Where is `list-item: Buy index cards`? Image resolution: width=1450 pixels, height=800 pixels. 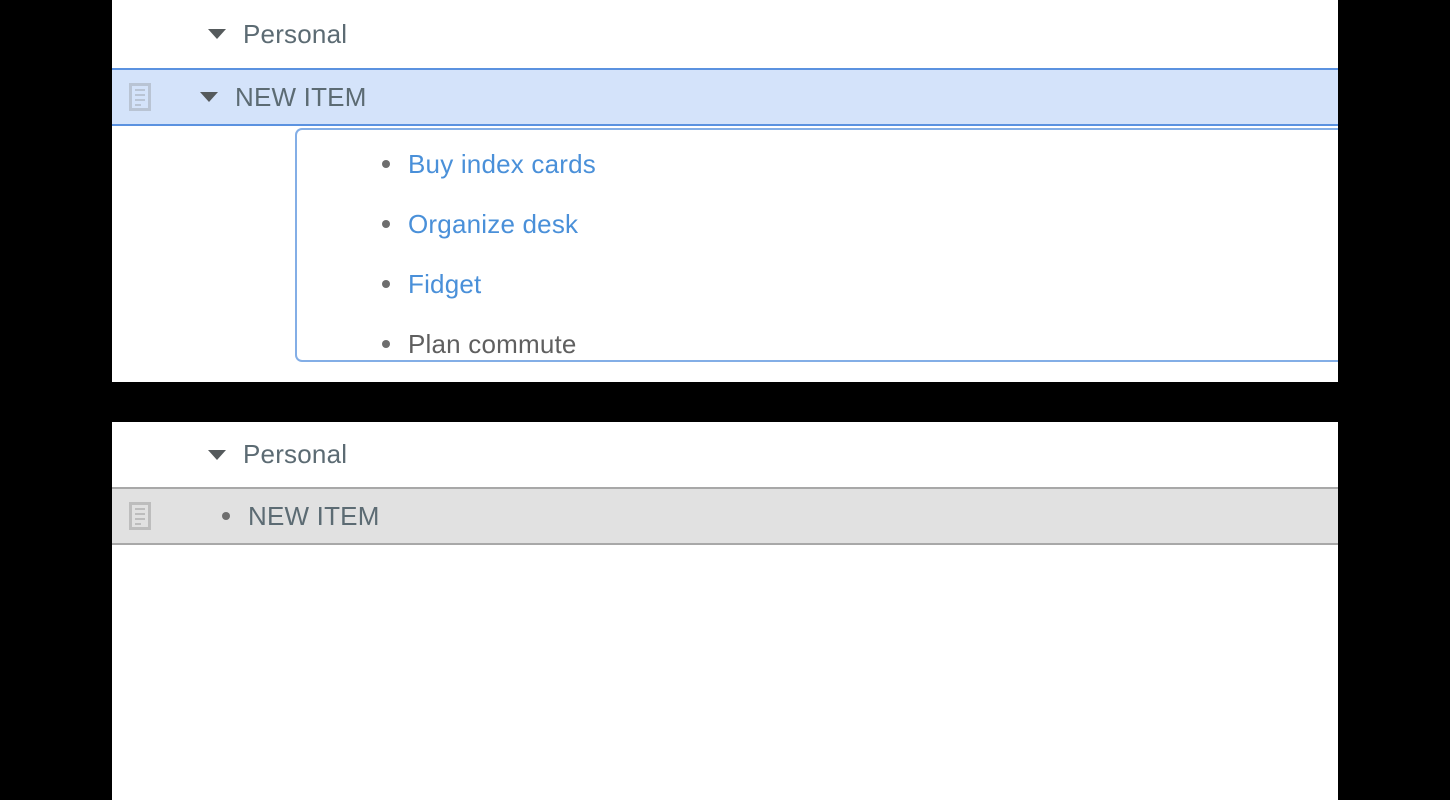 list-item: Buy index cards is located at coordinates (860, 164).